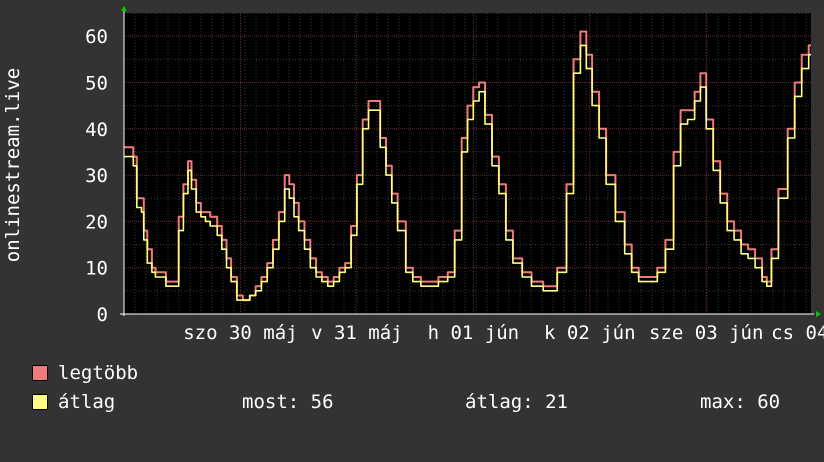 This screenshot has height=462, width=824. What do you see at coordinates (96, 269) in the screenshot?
I see `y-tick-label: 10` at bounding box center [96, 269].